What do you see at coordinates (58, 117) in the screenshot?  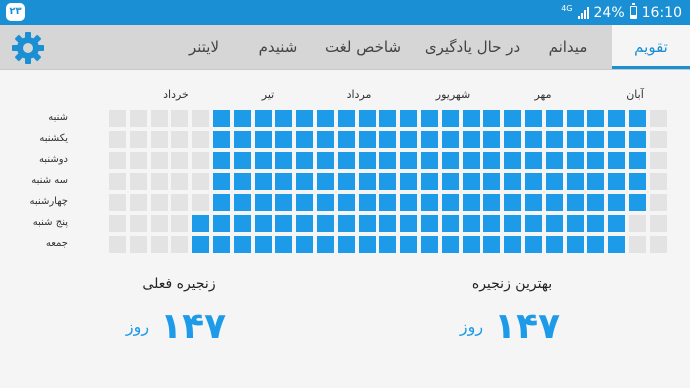 I see `day-label-saturday: شنبه` at bounding box center [58, 117].